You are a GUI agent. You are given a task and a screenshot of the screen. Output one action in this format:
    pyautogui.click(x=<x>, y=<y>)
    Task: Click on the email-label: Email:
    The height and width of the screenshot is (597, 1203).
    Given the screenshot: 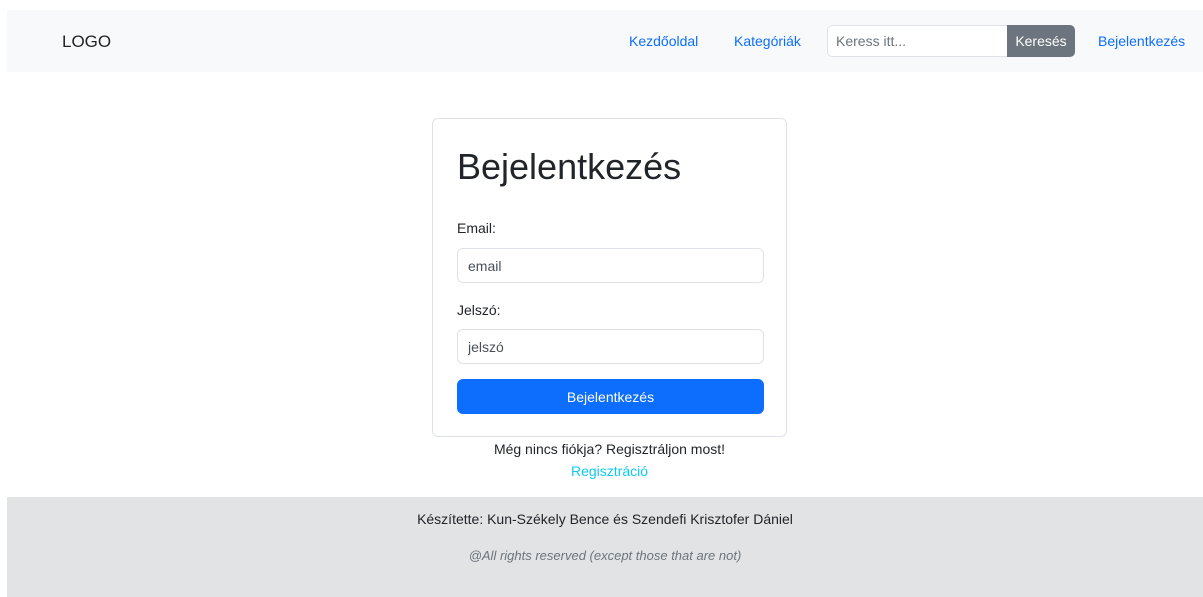 What is the action you would take?
    pyautogui.click(x=476, y=228)
    